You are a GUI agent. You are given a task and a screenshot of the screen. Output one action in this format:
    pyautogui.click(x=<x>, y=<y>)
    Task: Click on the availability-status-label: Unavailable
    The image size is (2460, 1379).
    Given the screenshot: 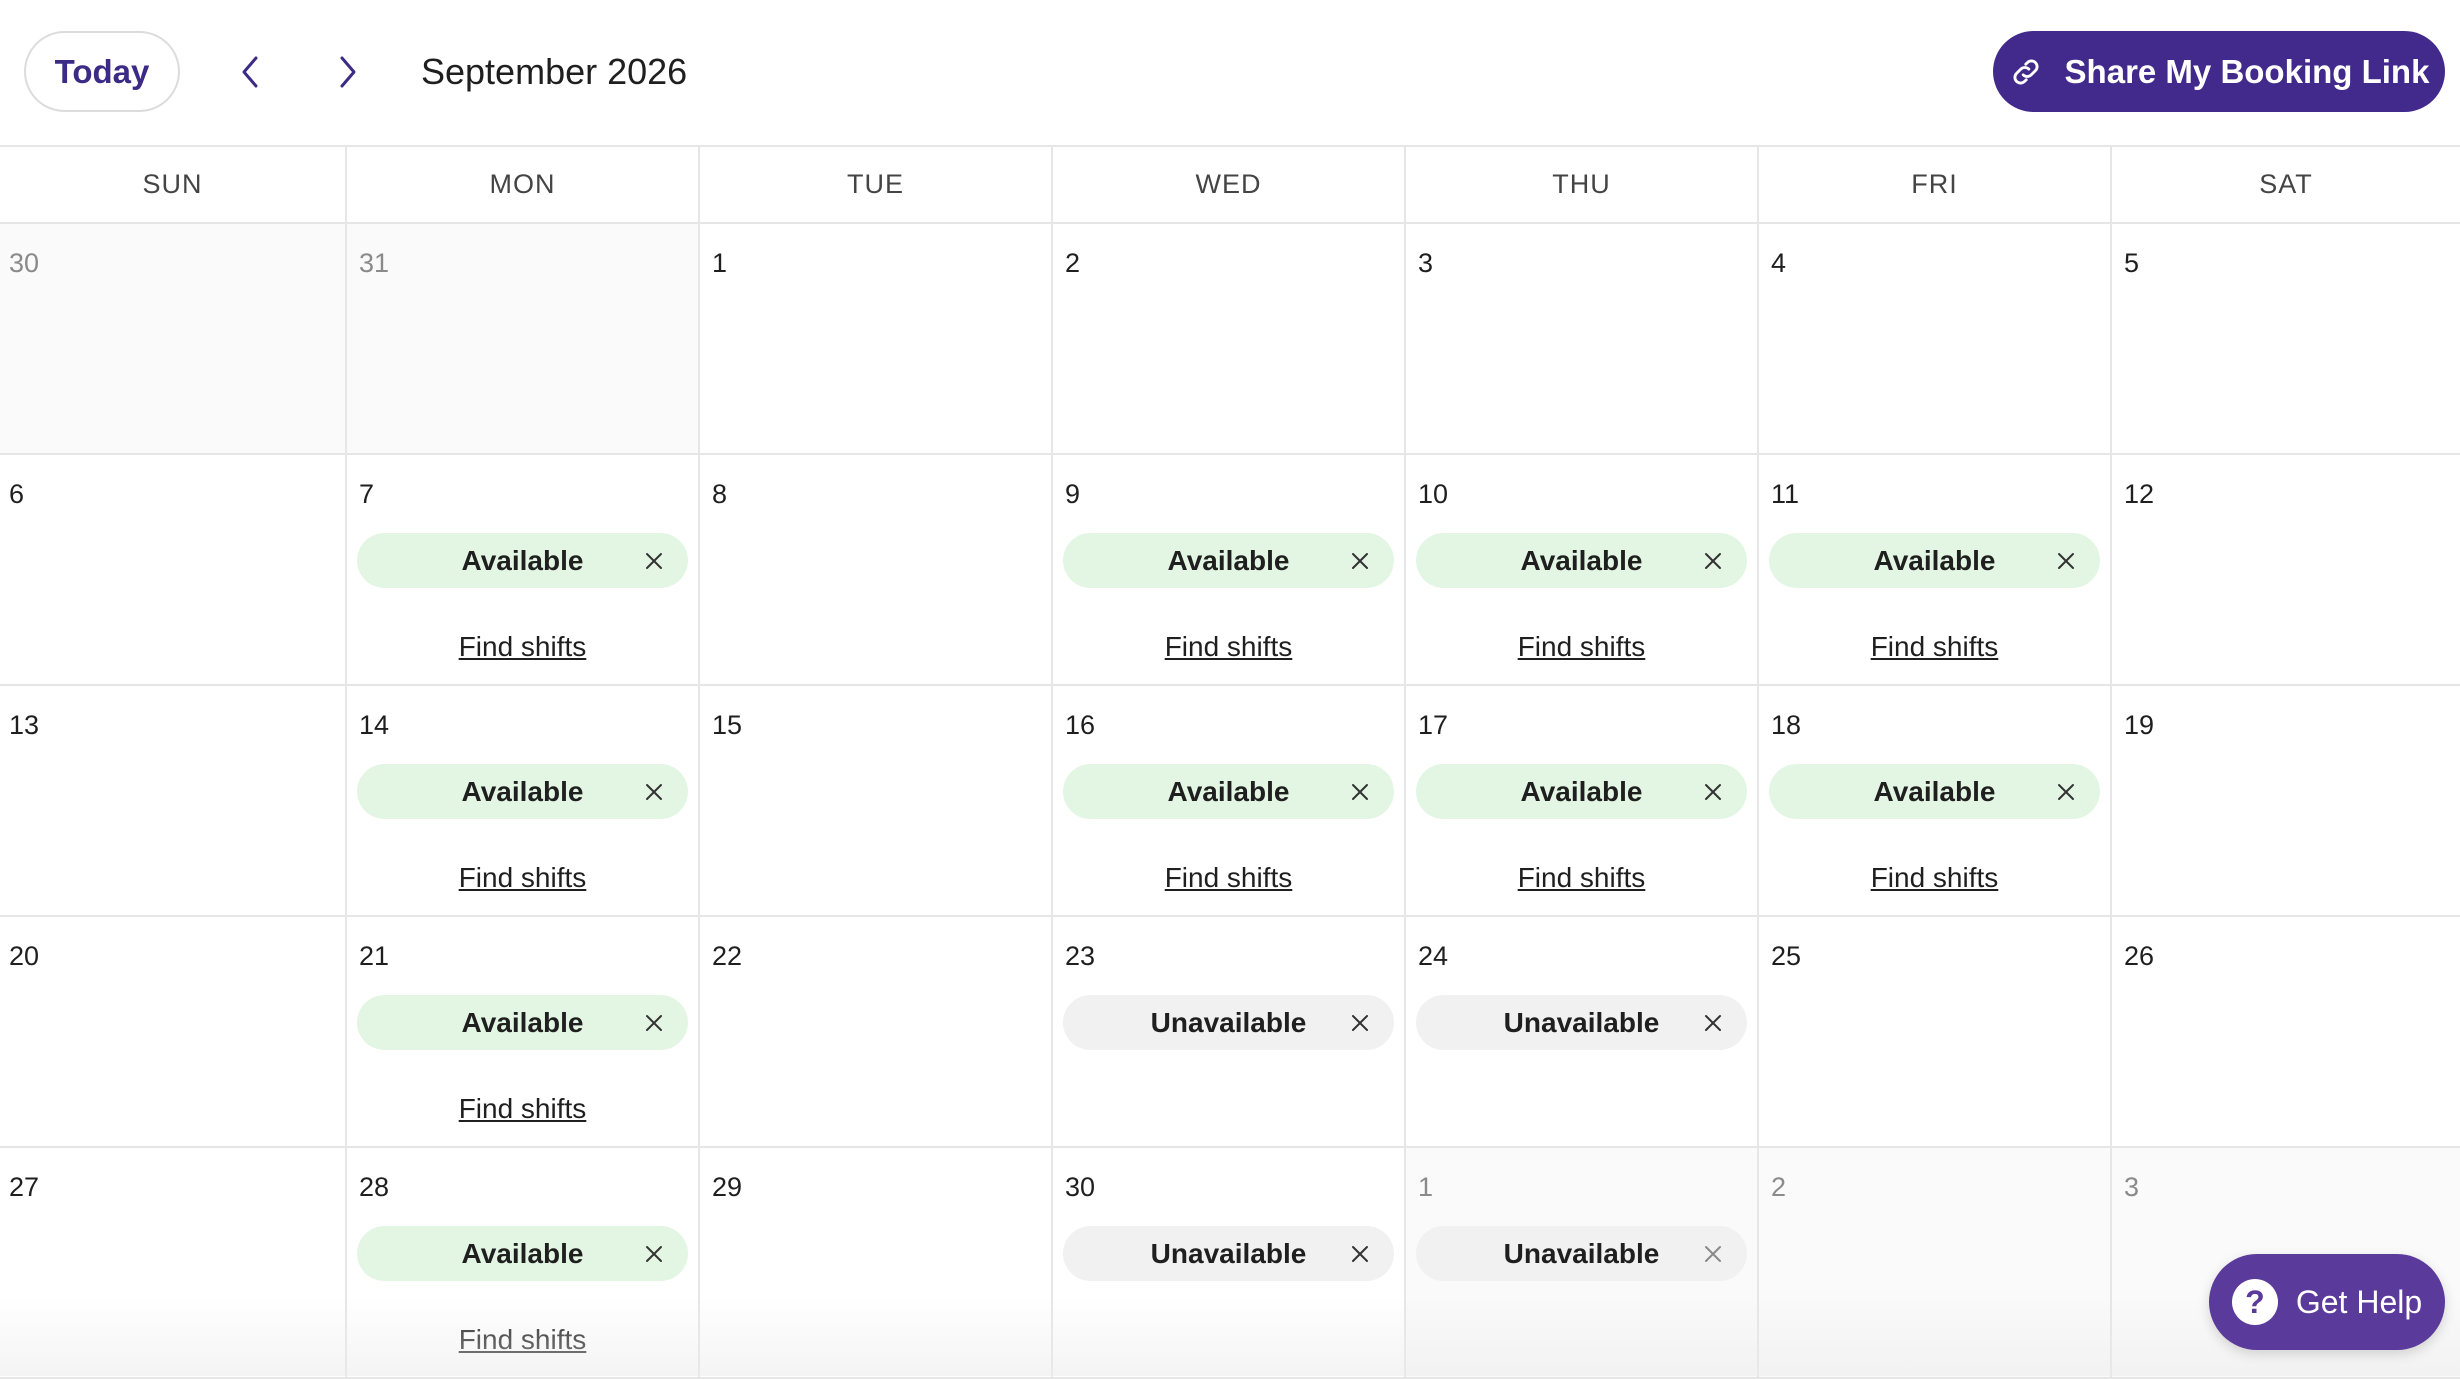 What is the action you would take?
    pyautogui.click(x=1581, y=1022)
    